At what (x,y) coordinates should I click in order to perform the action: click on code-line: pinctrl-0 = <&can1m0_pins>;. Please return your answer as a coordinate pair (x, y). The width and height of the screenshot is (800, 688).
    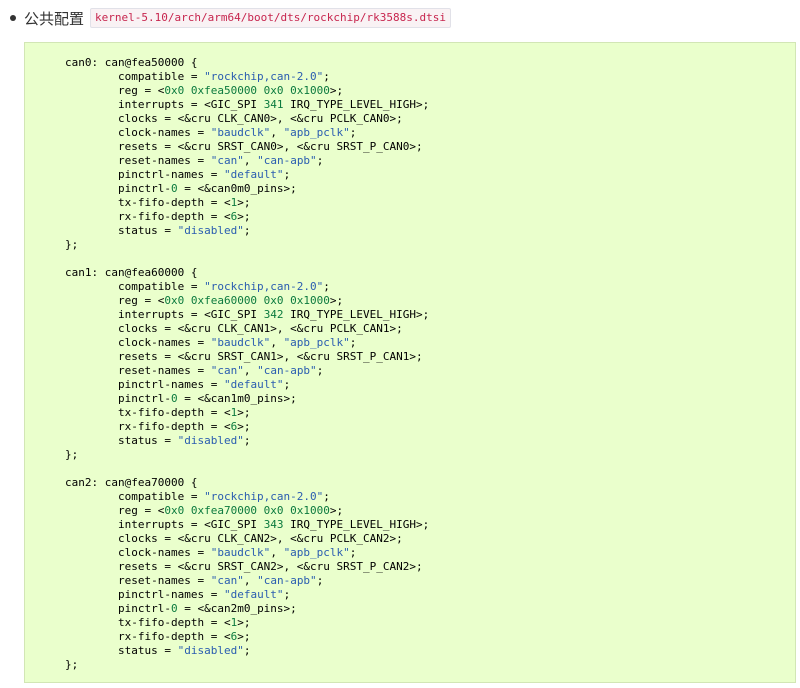
    Looking at the image, I should click on (430, 399).